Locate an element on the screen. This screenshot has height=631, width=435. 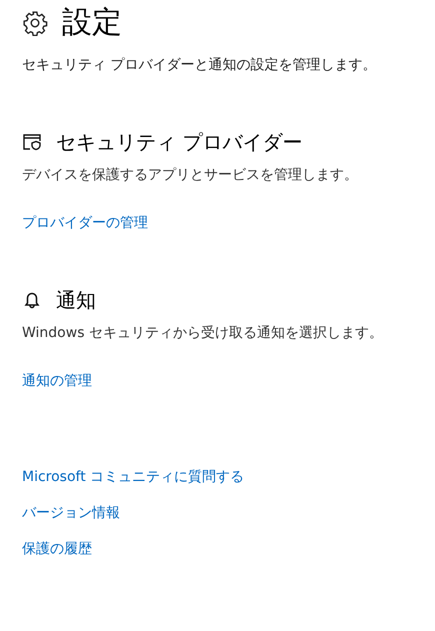
footer-link: Microsoft コミュニティに質問する is located at coordinates (133, 477).